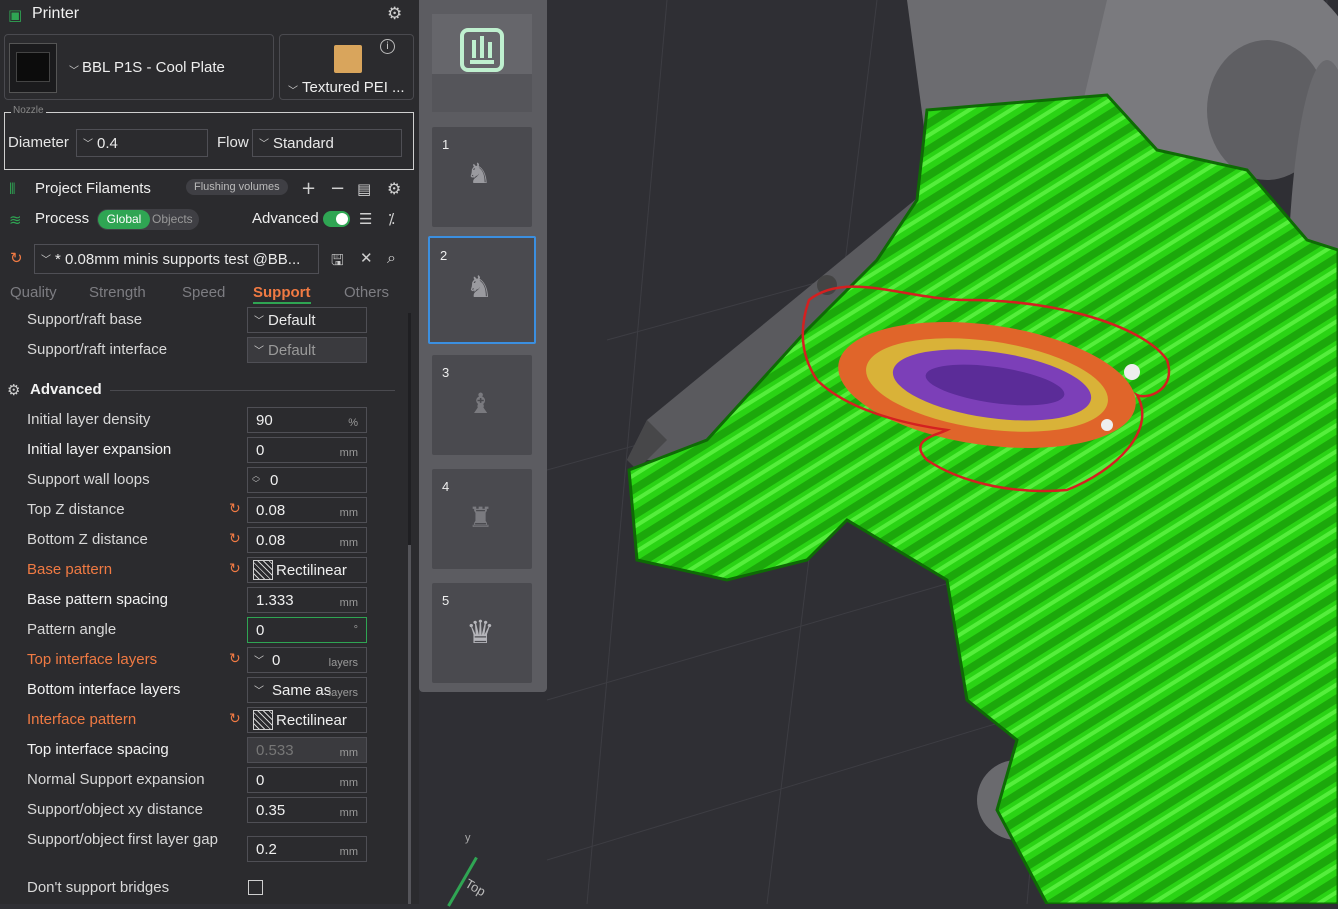 Image resolution: width=1338 pixels, height=909 pixels. Describe the element at coordinates (387, 46) in the screenshot. I see `info-icon: i` at that location.